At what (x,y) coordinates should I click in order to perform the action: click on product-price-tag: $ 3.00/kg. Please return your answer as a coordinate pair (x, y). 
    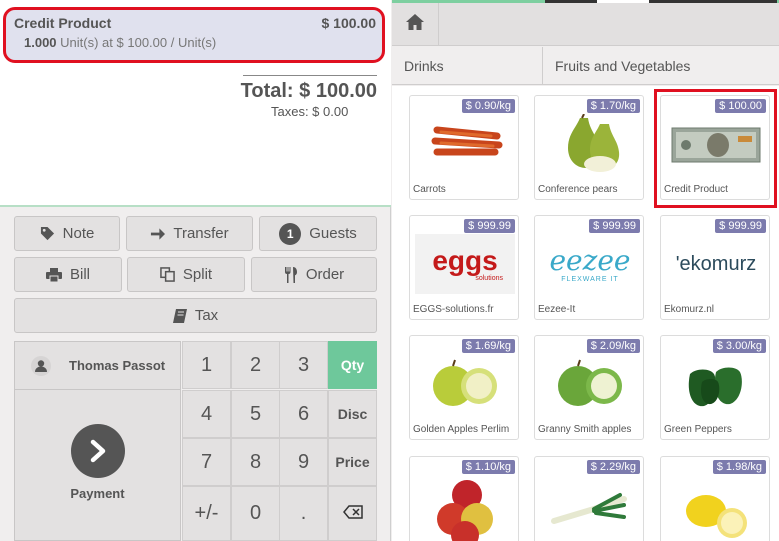
    Looking at the image, I should click on (739, 346).